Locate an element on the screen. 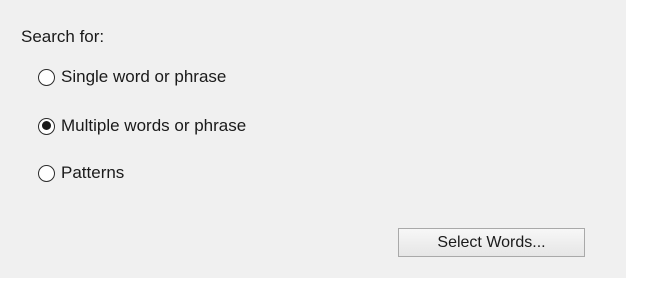 The height and width of the screenshot is (298, 645). radio-button-selected-icon is located at coordinates (46, 126).